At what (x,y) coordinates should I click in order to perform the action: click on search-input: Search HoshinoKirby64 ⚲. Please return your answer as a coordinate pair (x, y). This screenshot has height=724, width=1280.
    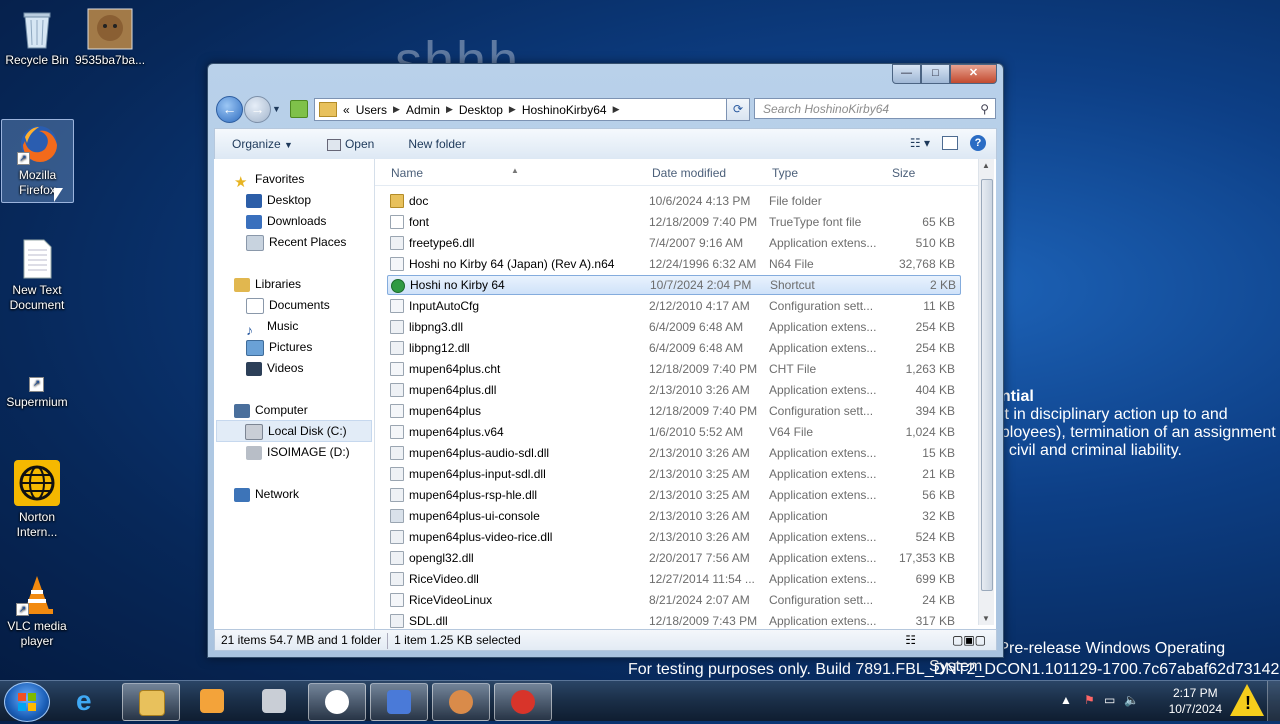
    Looking at the image, I should click on (875, 108).